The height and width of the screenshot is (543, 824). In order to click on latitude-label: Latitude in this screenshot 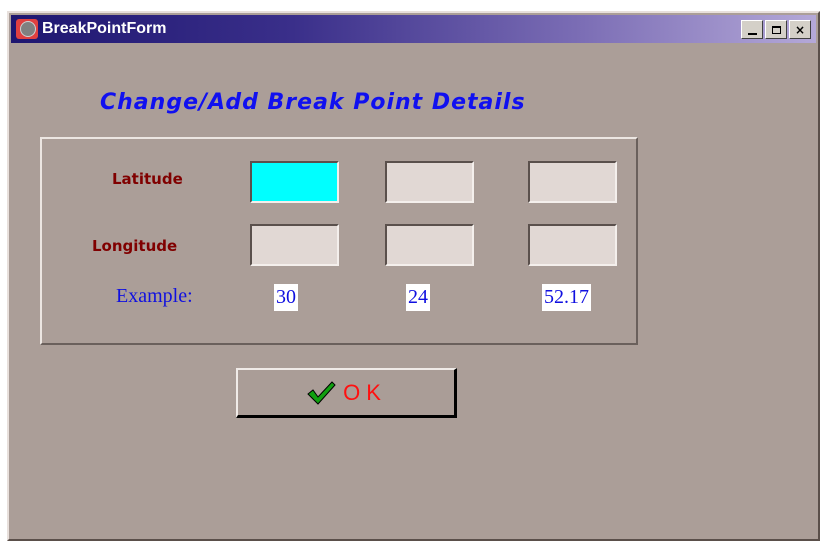, I will do `click(147, 179)`.